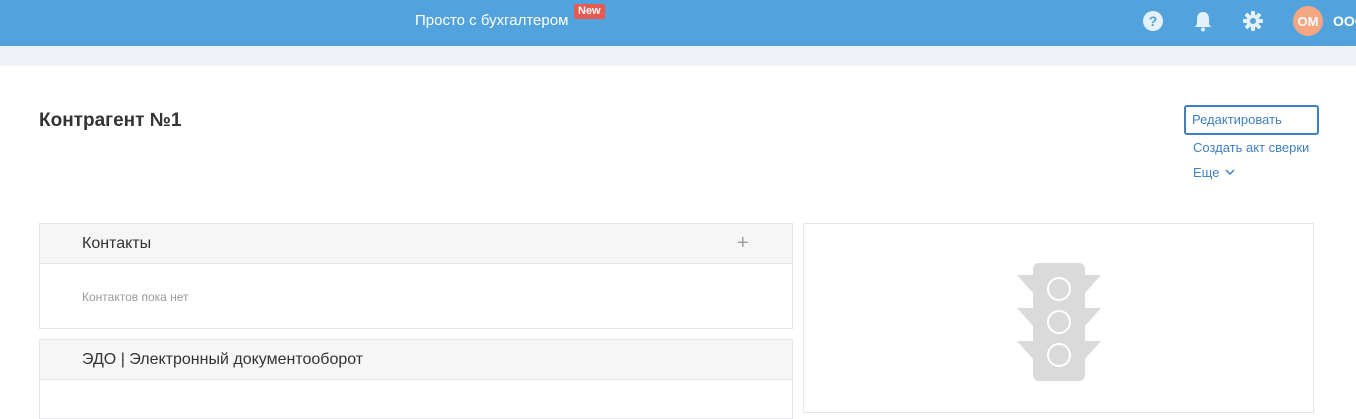  What do you see at coordinates (110, 120) in the screenshot?
I see `page-title: Контрагент №1` at bounding box center [110, 120].